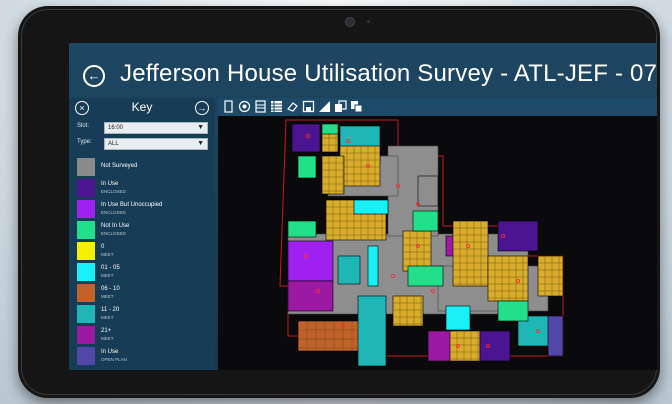 This screenshot has height=404, width=672. I want to click on eraser-icon, so click(292, 106).